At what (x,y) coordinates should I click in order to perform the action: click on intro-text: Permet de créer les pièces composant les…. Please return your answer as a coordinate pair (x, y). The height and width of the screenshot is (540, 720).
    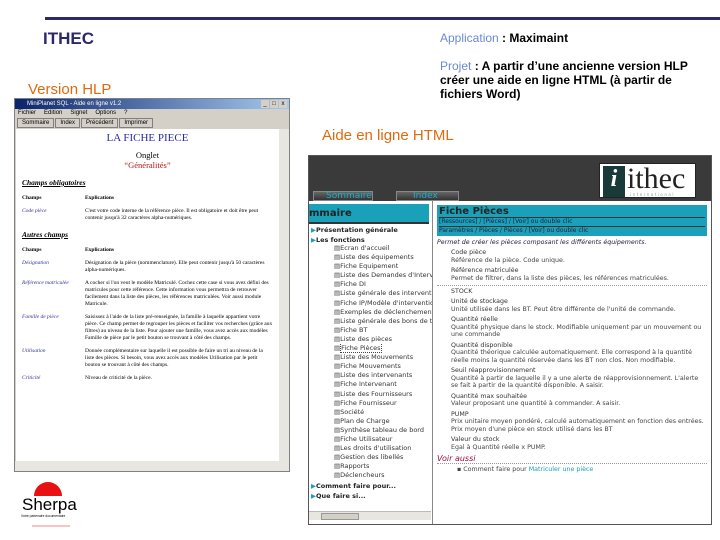
    Looking at the image, I should click on (542, 242).